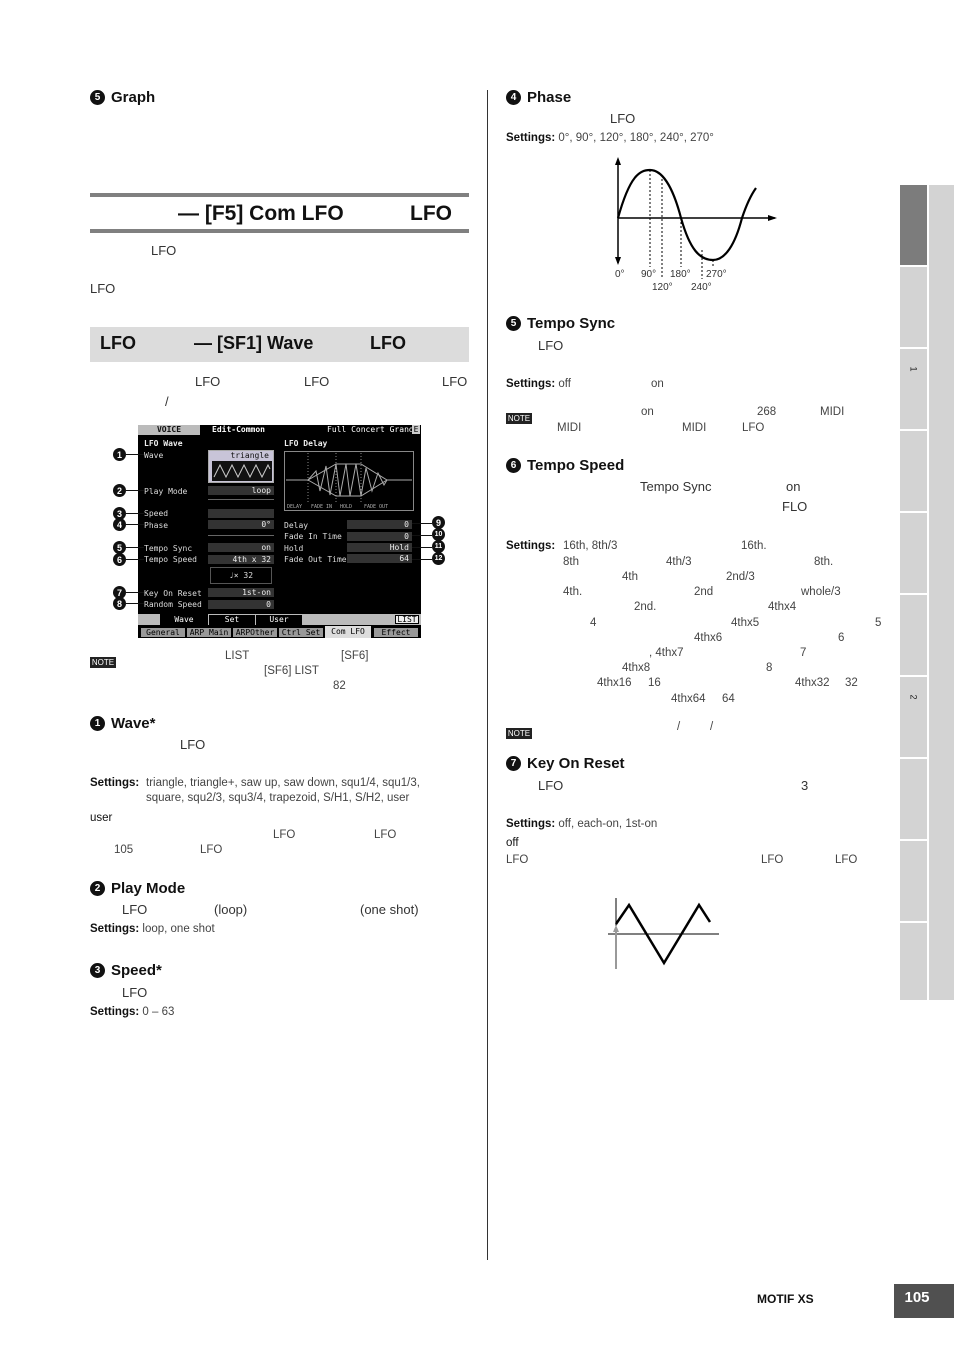 The width and height of the screenshot is (954, 1351). What do you see at coordinates (315, 559) in the screenshot?
I see `lcd-param-label: Fade Out Time` at bounding box center [315, 559].